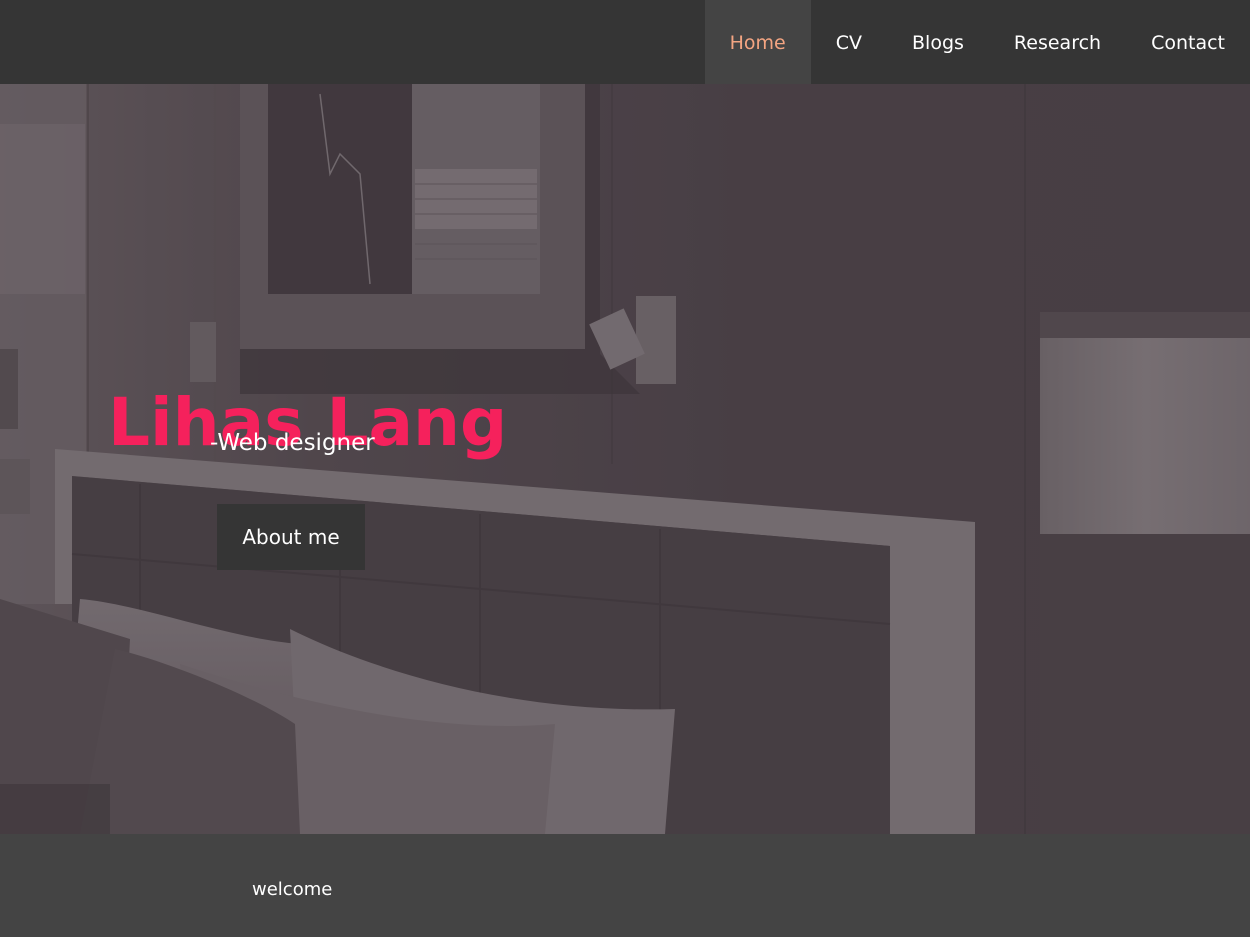 The width and height of the screenshot is (1250, 937). I want to click on hero-role-text: -Web designer, so click(292, 443).